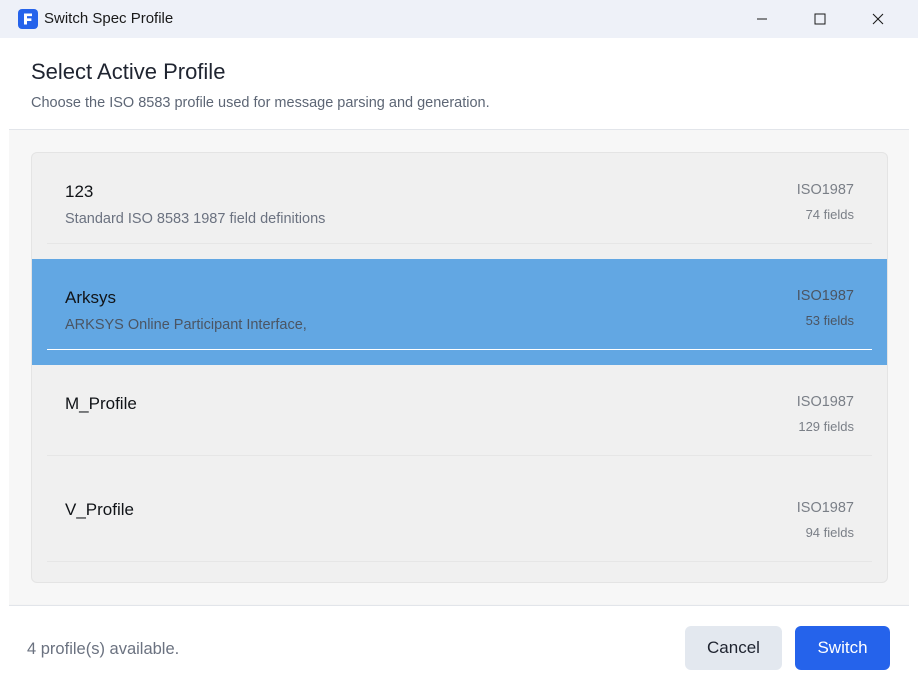  Describe the element at coordinates (733, 648) in the screenshot. I see `cancel-button: Cancel` at that location.